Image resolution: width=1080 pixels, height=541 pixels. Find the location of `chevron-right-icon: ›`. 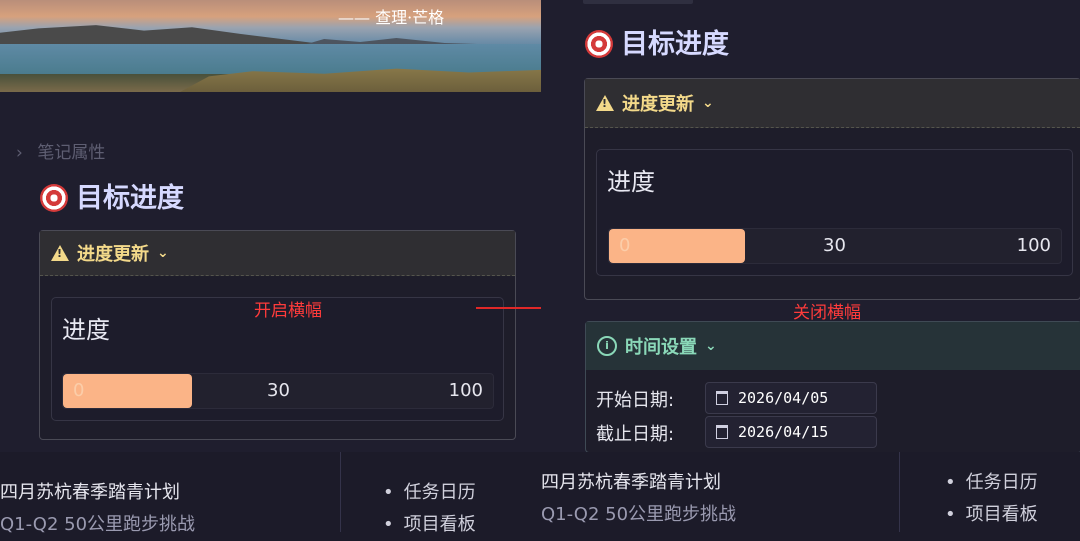

chevron-right-icon: › is located at coordinates (19, 153).